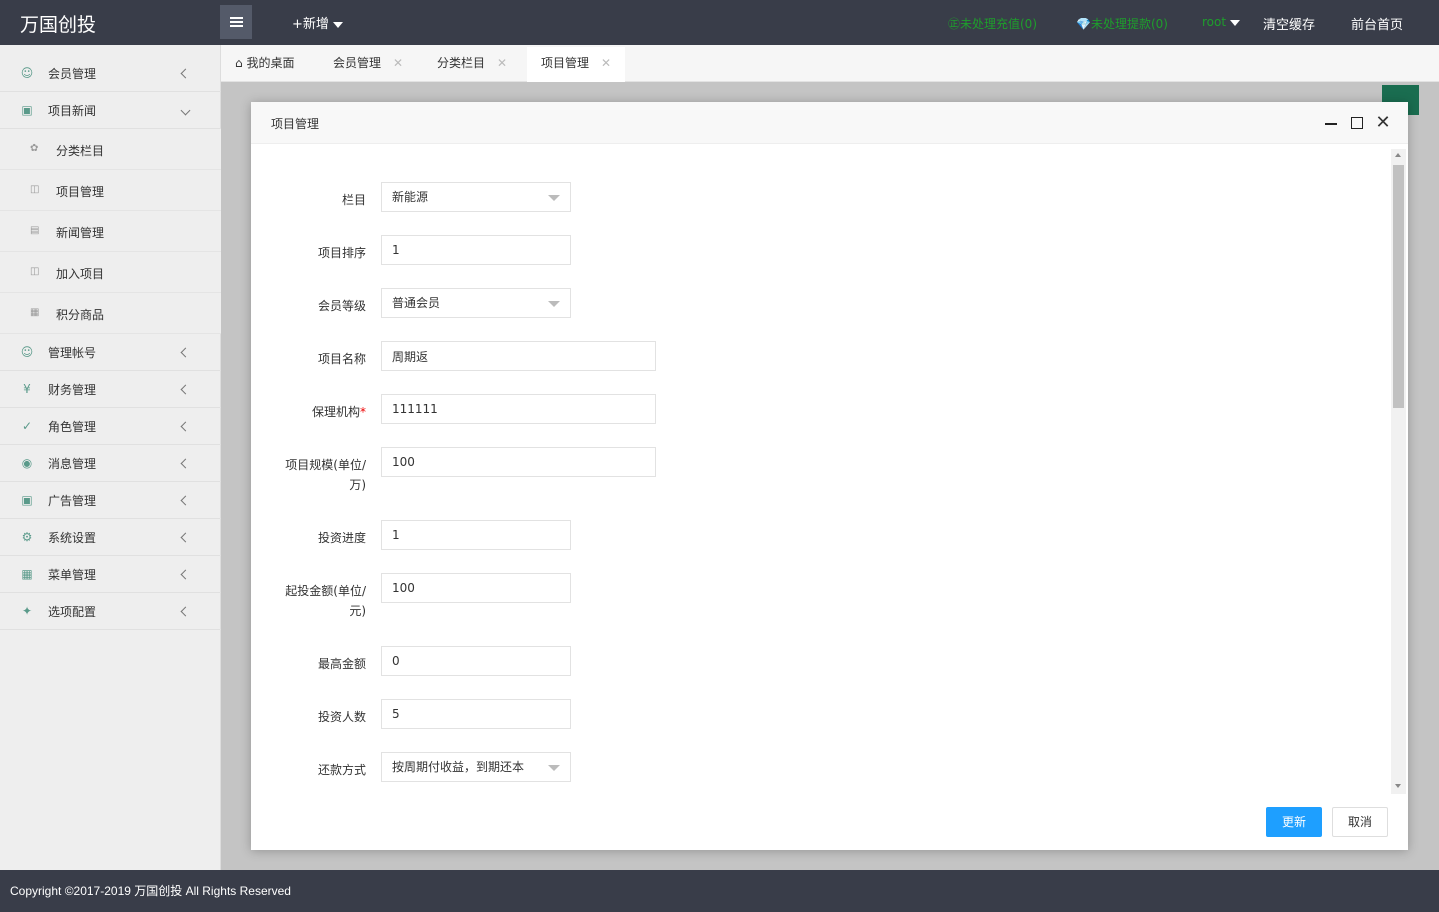  What do you see at coordinates (72, 574) in the screenshot?
I see `sidebar-item-label: 菜单管理` at bounding box center [72, 574].